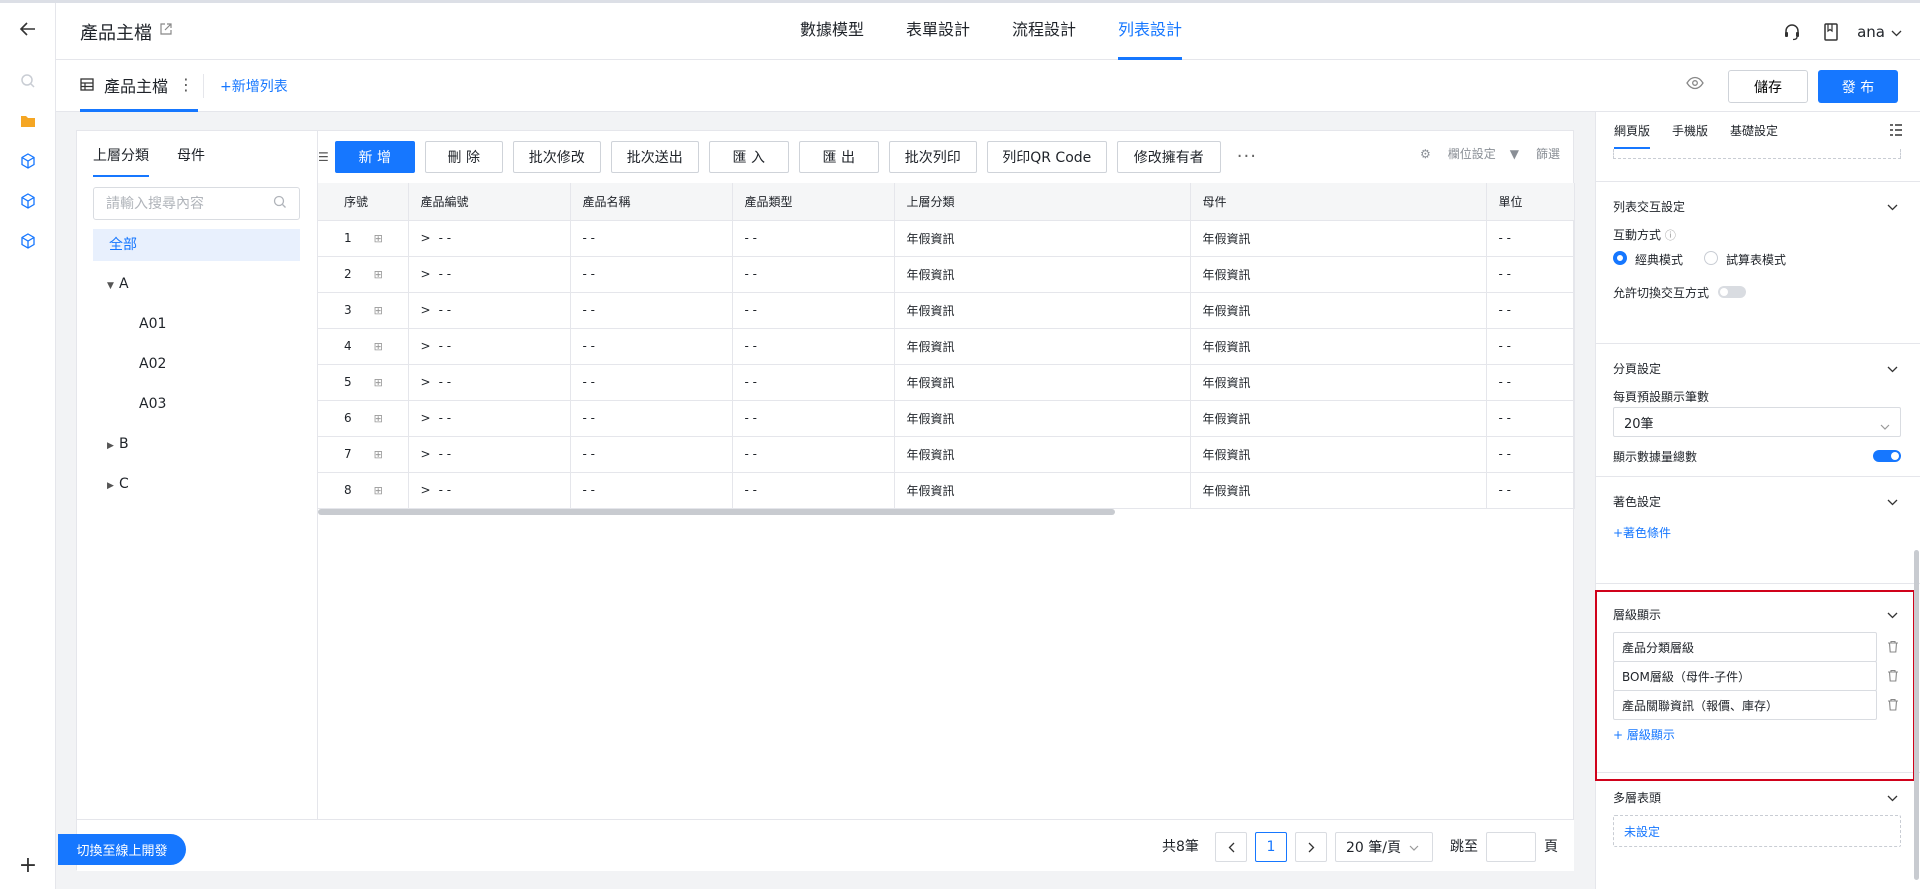 Image resolution: width=1920 pixels, height=889 pixels. Describe the element at coordinates (1887, 456) in the screenshot. I see `show-total-toggle` at that location.